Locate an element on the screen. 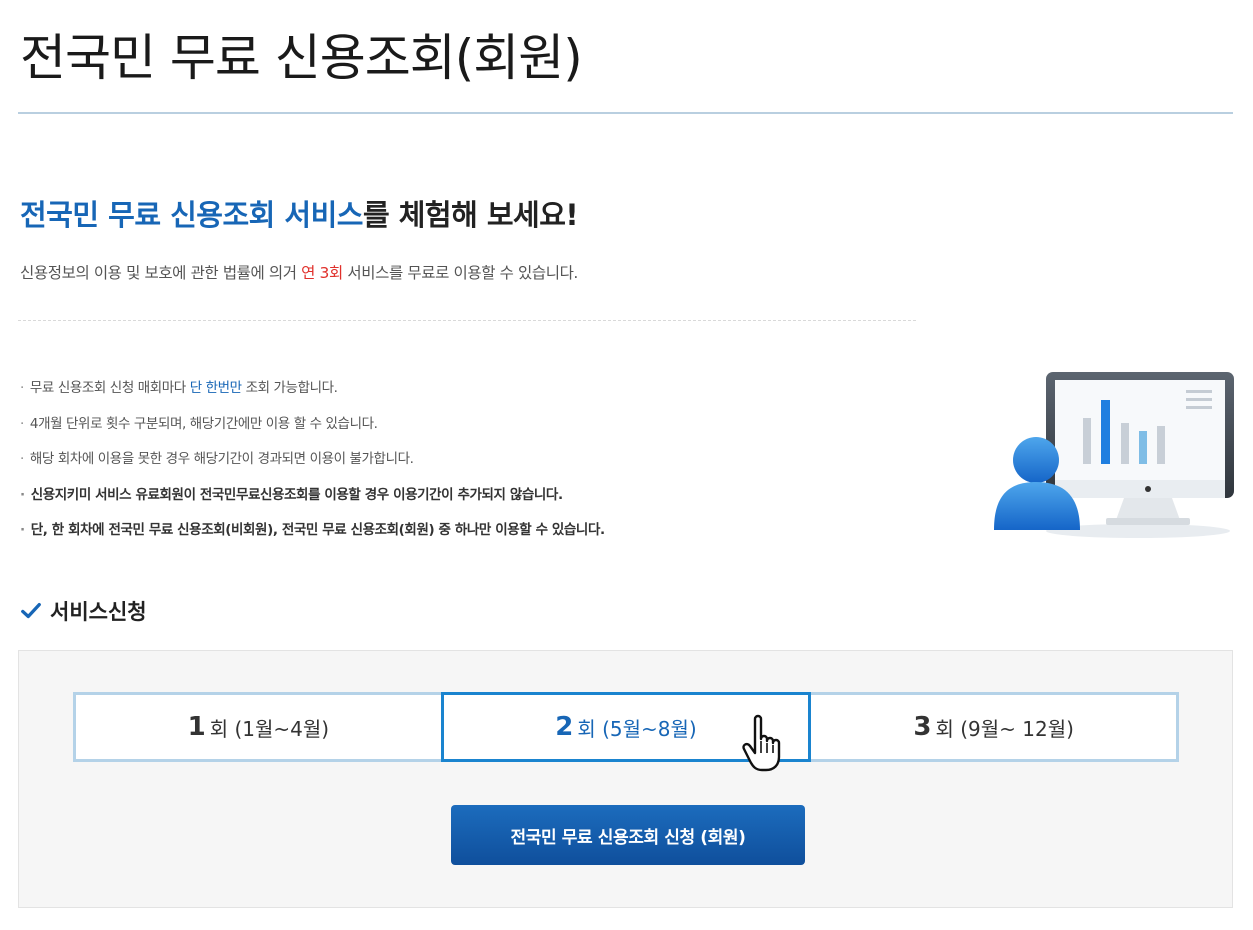 The width and height of the screenshot is (1253, 930). page-title: 전국민 무료 신용조회(회원) is located at coordinates (301, 58).